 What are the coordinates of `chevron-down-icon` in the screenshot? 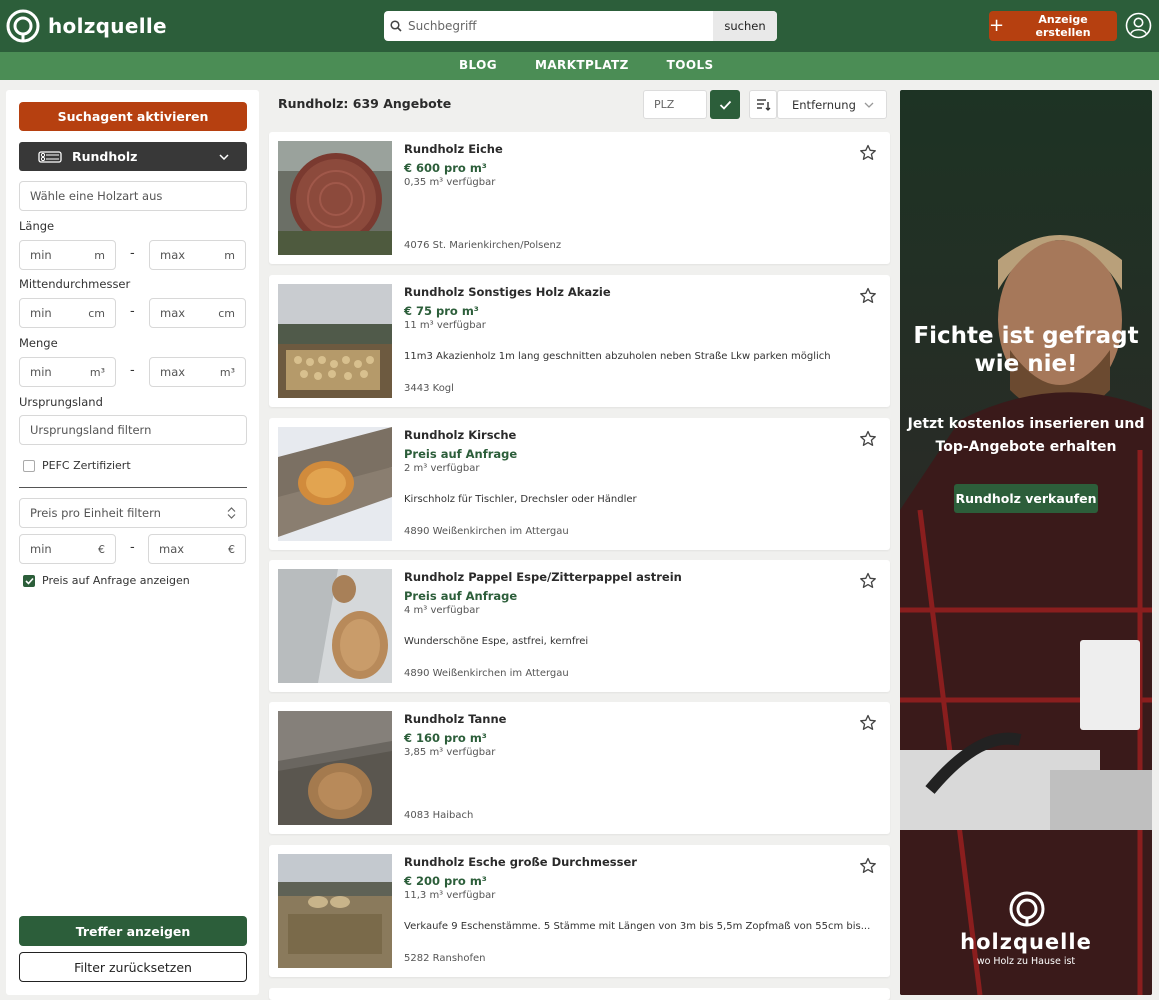 It's located at (869, 105).